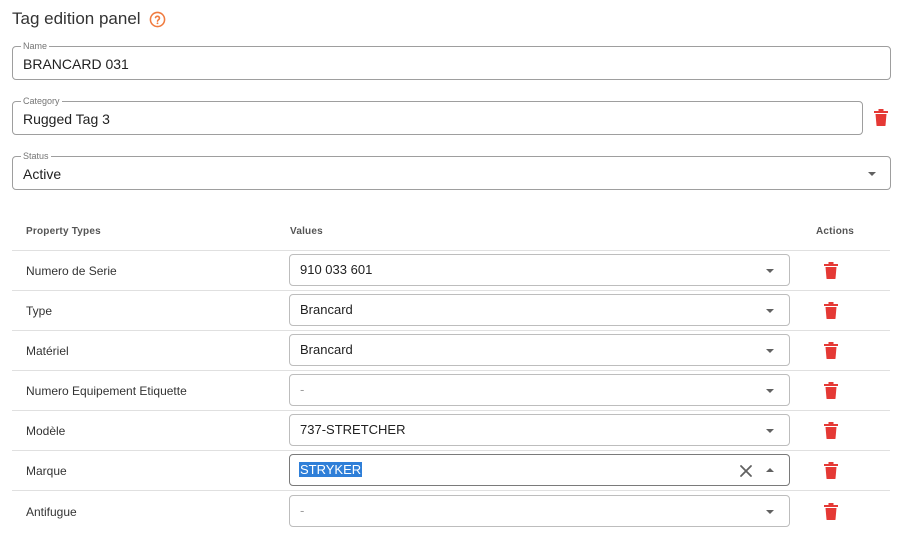 This screenshot has height=556, width=903. What do you see at coordinates (539, 430) in the screenshot?
I see `property-value-select: 737-STRETCHER` at bounding box center [539, 430].